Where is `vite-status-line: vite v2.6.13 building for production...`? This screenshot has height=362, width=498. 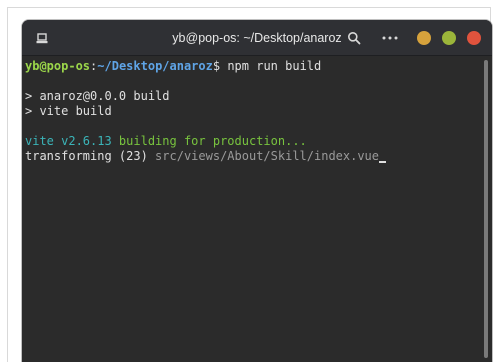 vite-status-line: vite v2.6.13 building for production... is located at coordinates (252, 141).